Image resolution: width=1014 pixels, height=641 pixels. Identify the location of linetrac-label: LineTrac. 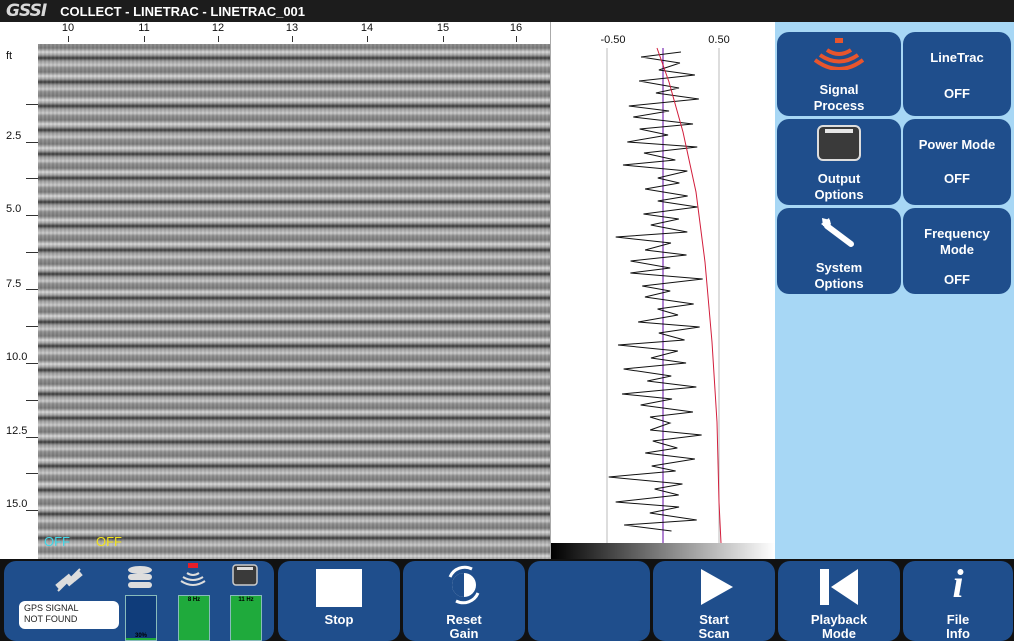
(957, 57).